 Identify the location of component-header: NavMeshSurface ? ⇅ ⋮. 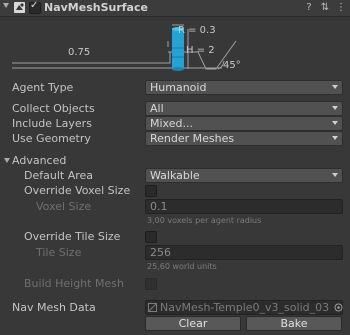
(175, 8).